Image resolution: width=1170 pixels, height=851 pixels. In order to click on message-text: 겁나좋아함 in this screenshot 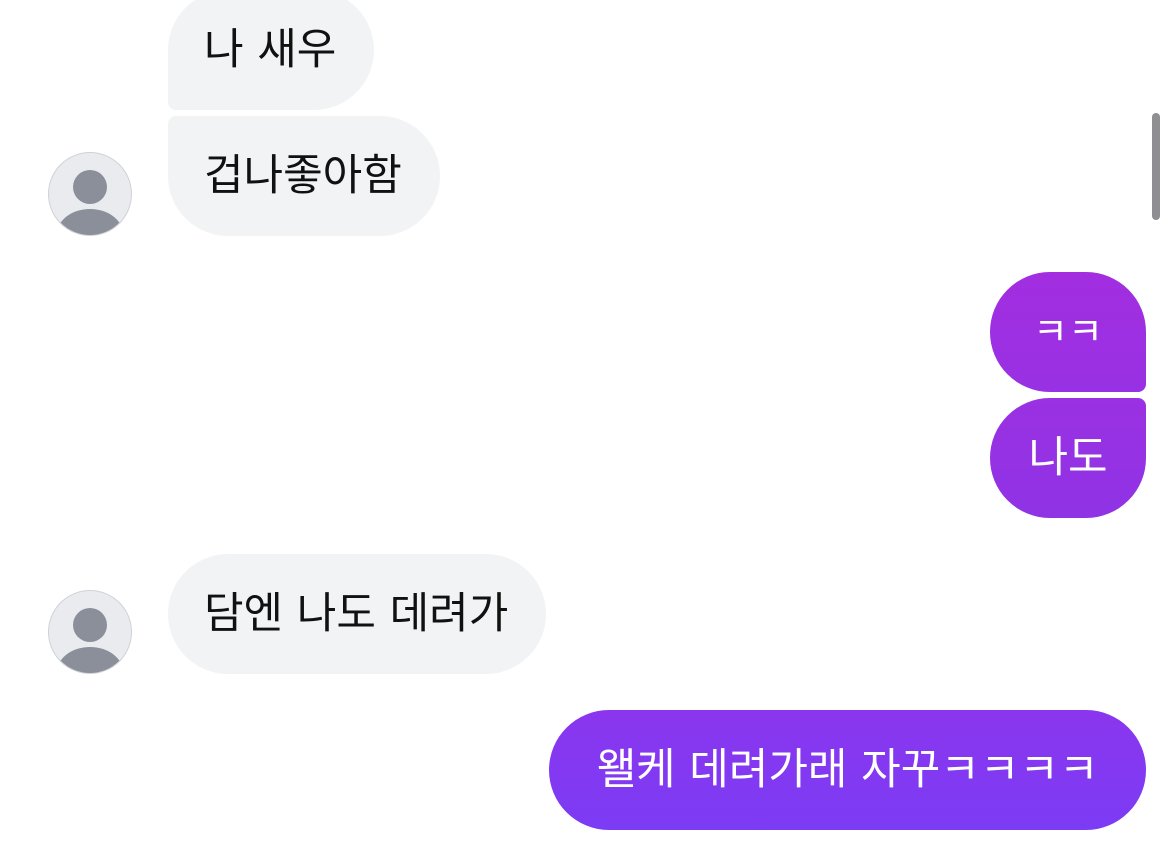, I will do `click(303, 175)`.